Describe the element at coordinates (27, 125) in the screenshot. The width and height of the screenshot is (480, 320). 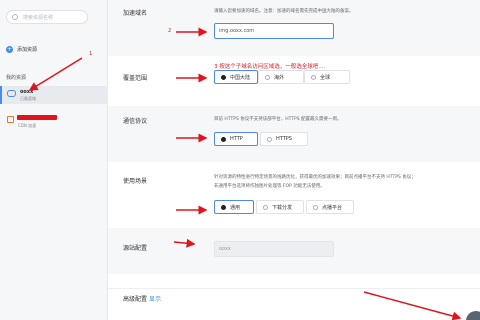
I see `resource-type: CDN 加速` at that location.